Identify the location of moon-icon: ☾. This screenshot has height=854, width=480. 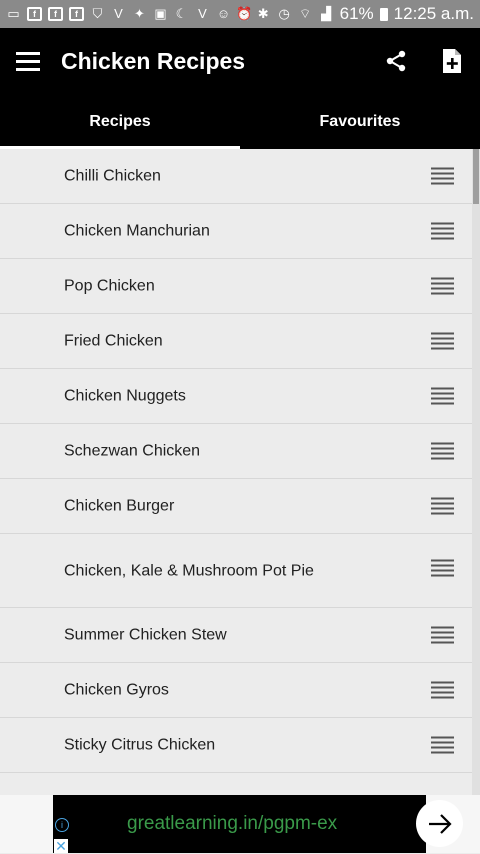
(181, 13).